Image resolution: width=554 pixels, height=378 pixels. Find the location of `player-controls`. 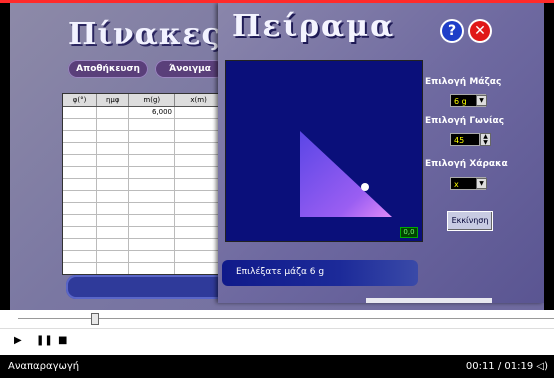

player-controls is located at coordinates (277, 341).